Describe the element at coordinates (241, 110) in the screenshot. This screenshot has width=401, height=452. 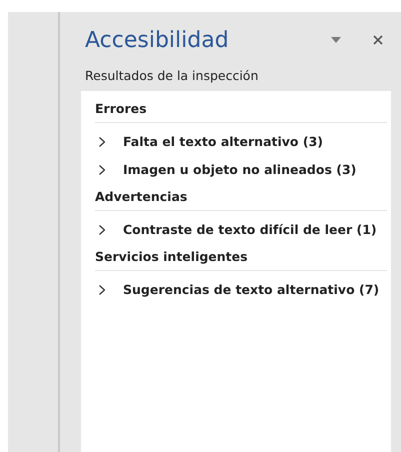
I see `group-heading: Errores` at that location.